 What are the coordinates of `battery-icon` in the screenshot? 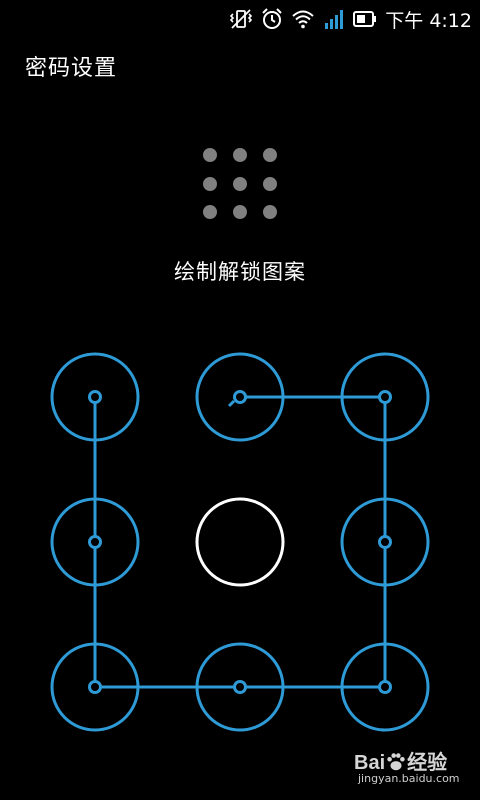 It's located at (365, 19).